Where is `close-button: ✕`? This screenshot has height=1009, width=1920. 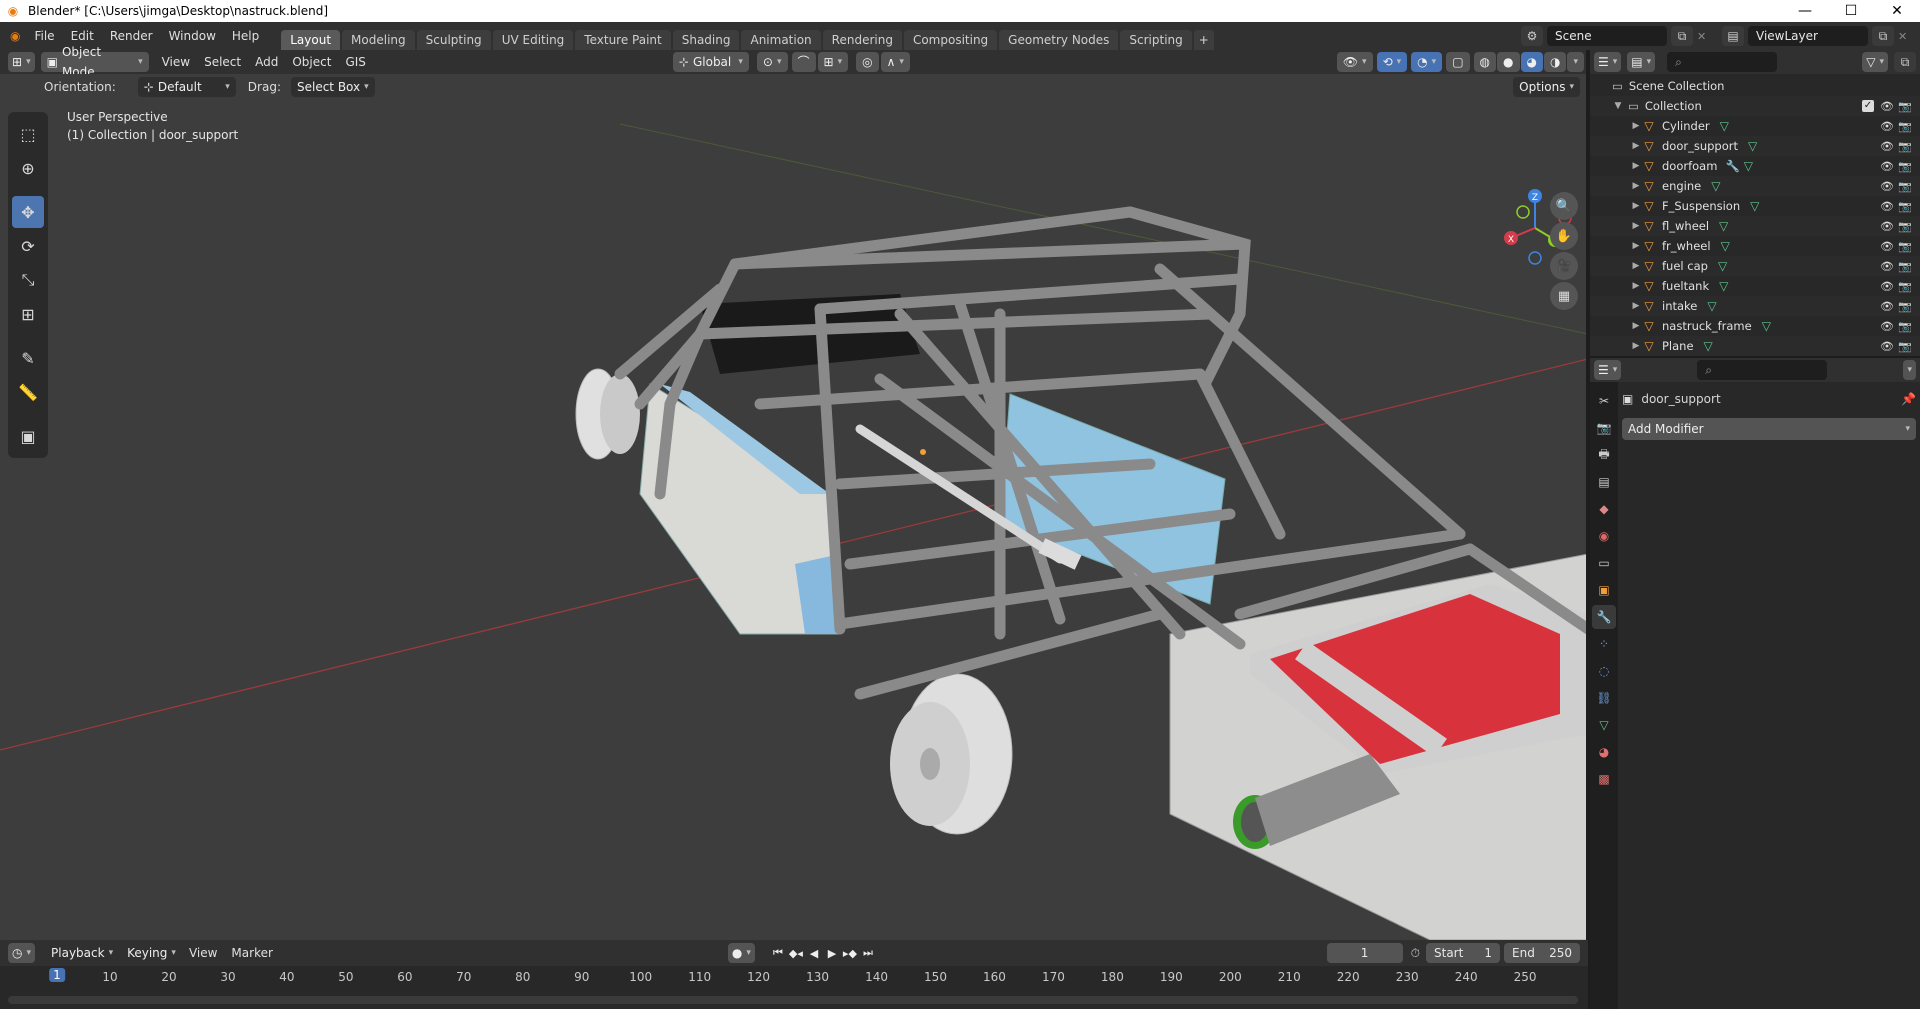 close-button: ✕ is located at coordinates (1897, 11).